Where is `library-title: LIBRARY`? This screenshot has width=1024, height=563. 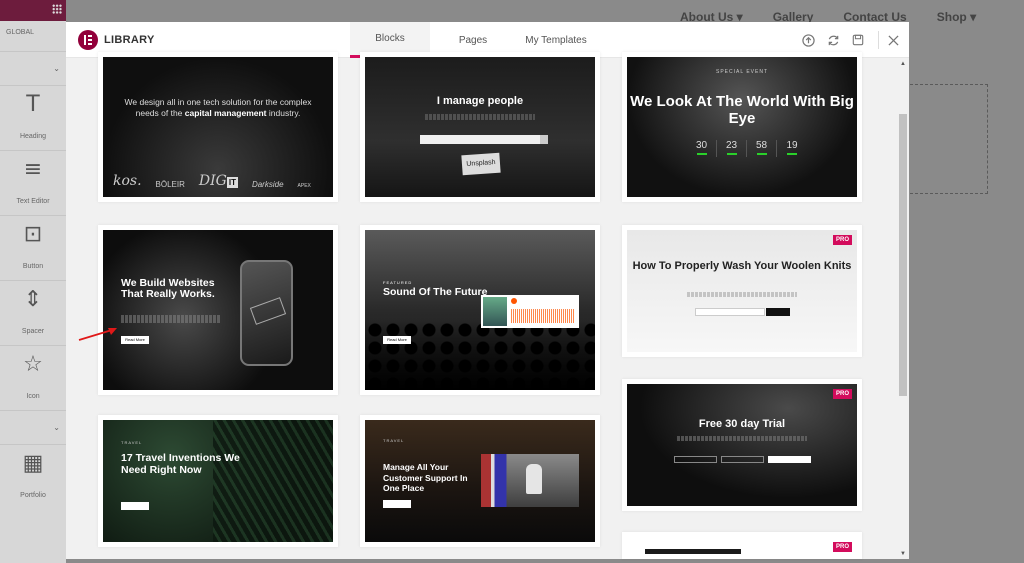
library-title: LIBRARY is located at coordinates (129, 40).